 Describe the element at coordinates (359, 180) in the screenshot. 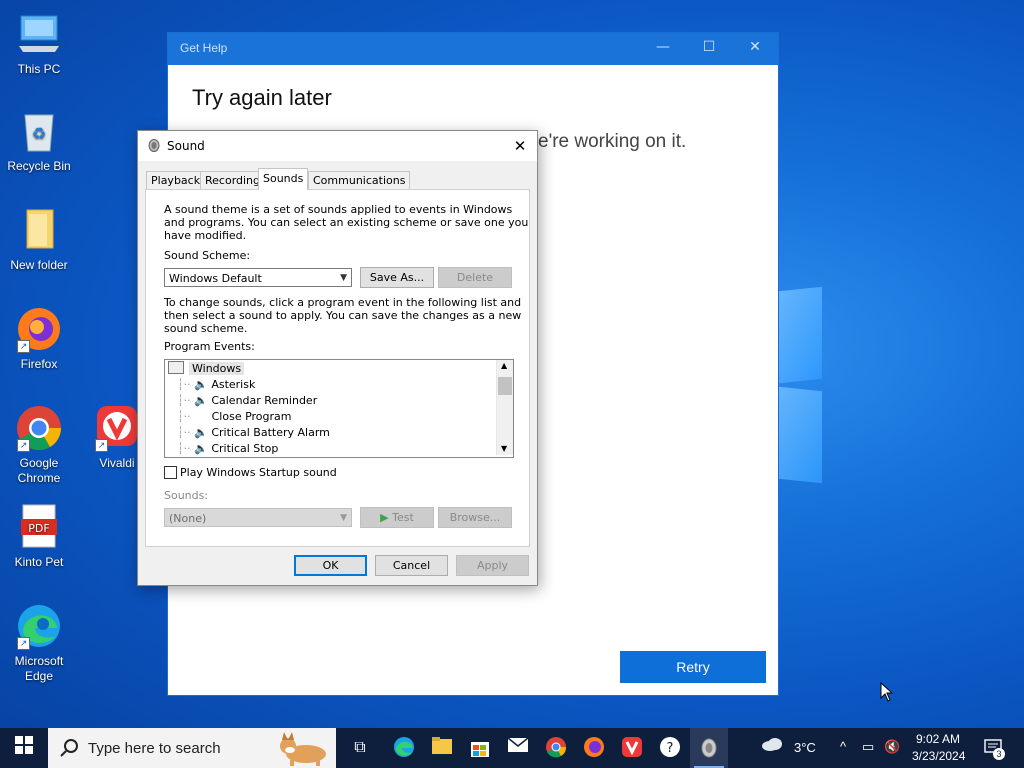

I see `tab-communications: Communications` at that location.